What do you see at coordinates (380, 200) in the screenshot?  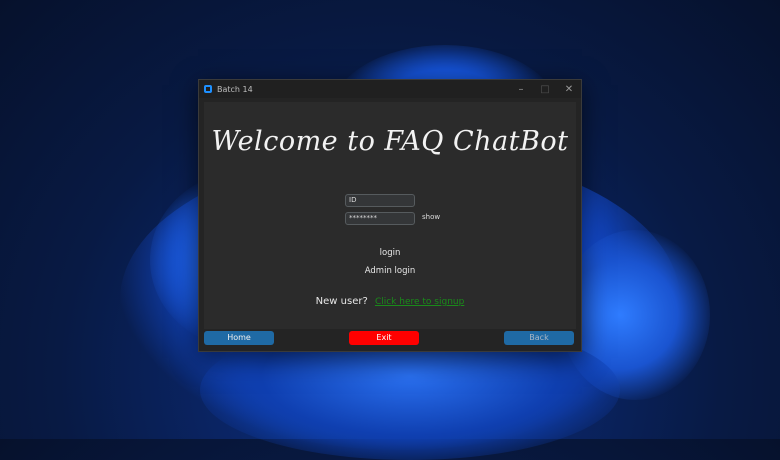 I see `id-input: ID` at bounding box center [380, 200].